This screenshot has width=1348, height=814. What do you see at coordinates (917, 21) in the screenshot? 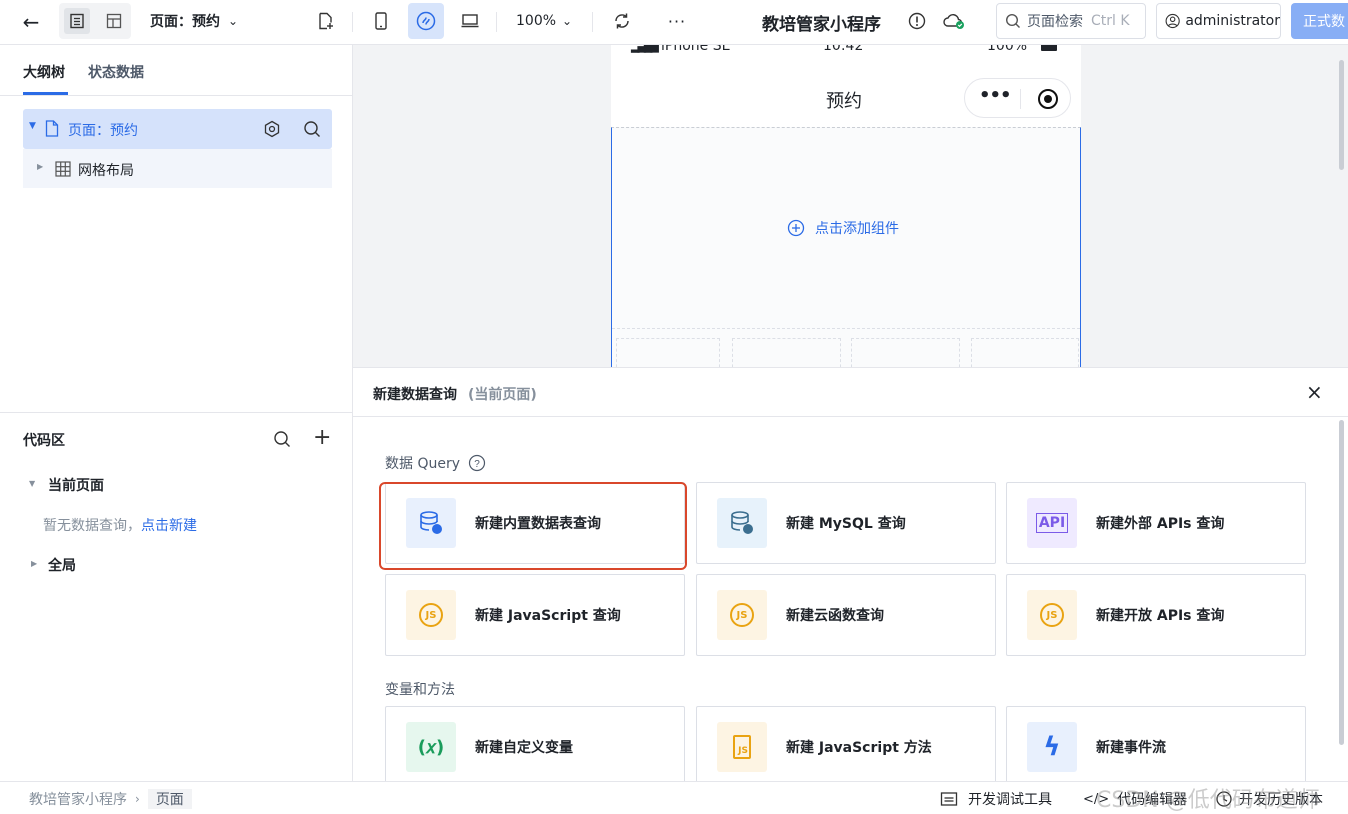
I see `warning-icon` at bounding box center [917, 21].